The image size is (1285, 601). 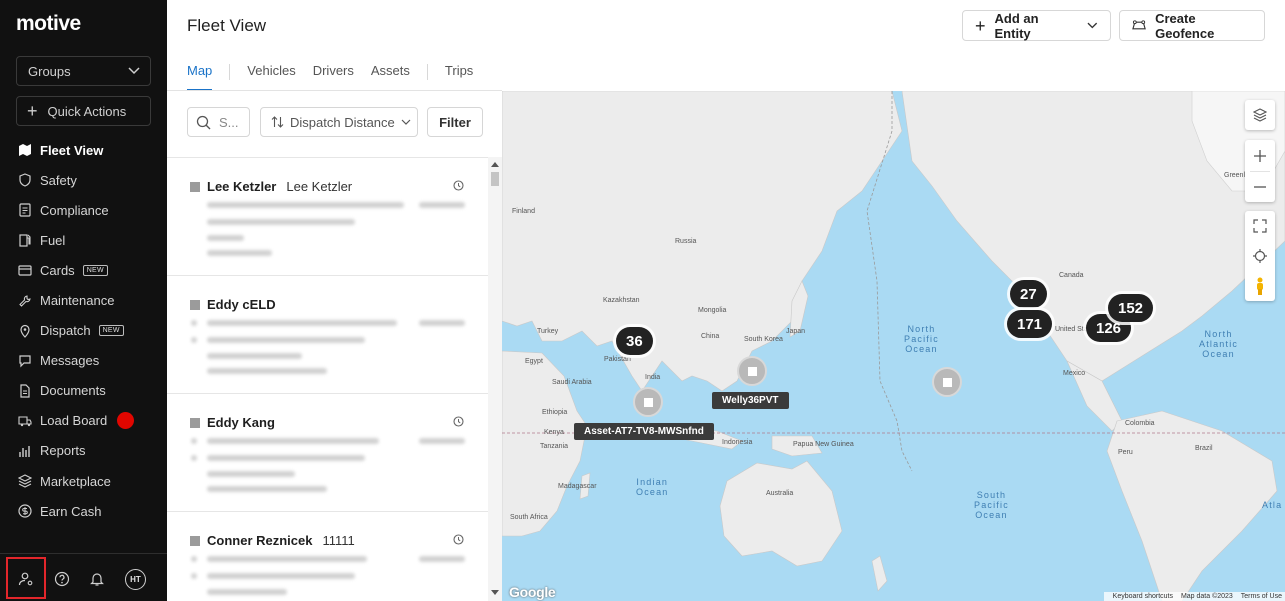 What do you see at coordinates (554, 446) in the screenshot?
I see `map-place-label: Tanzania` at bounding box center [554, 446].